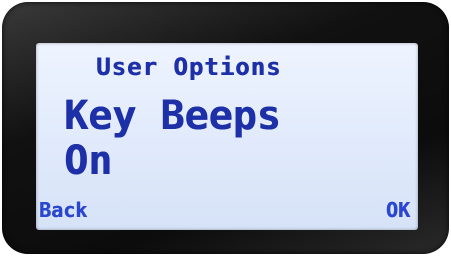 This screenshot has width=451, height=256. I want to click on setting-name: Key Beeps, so click(172, 116).